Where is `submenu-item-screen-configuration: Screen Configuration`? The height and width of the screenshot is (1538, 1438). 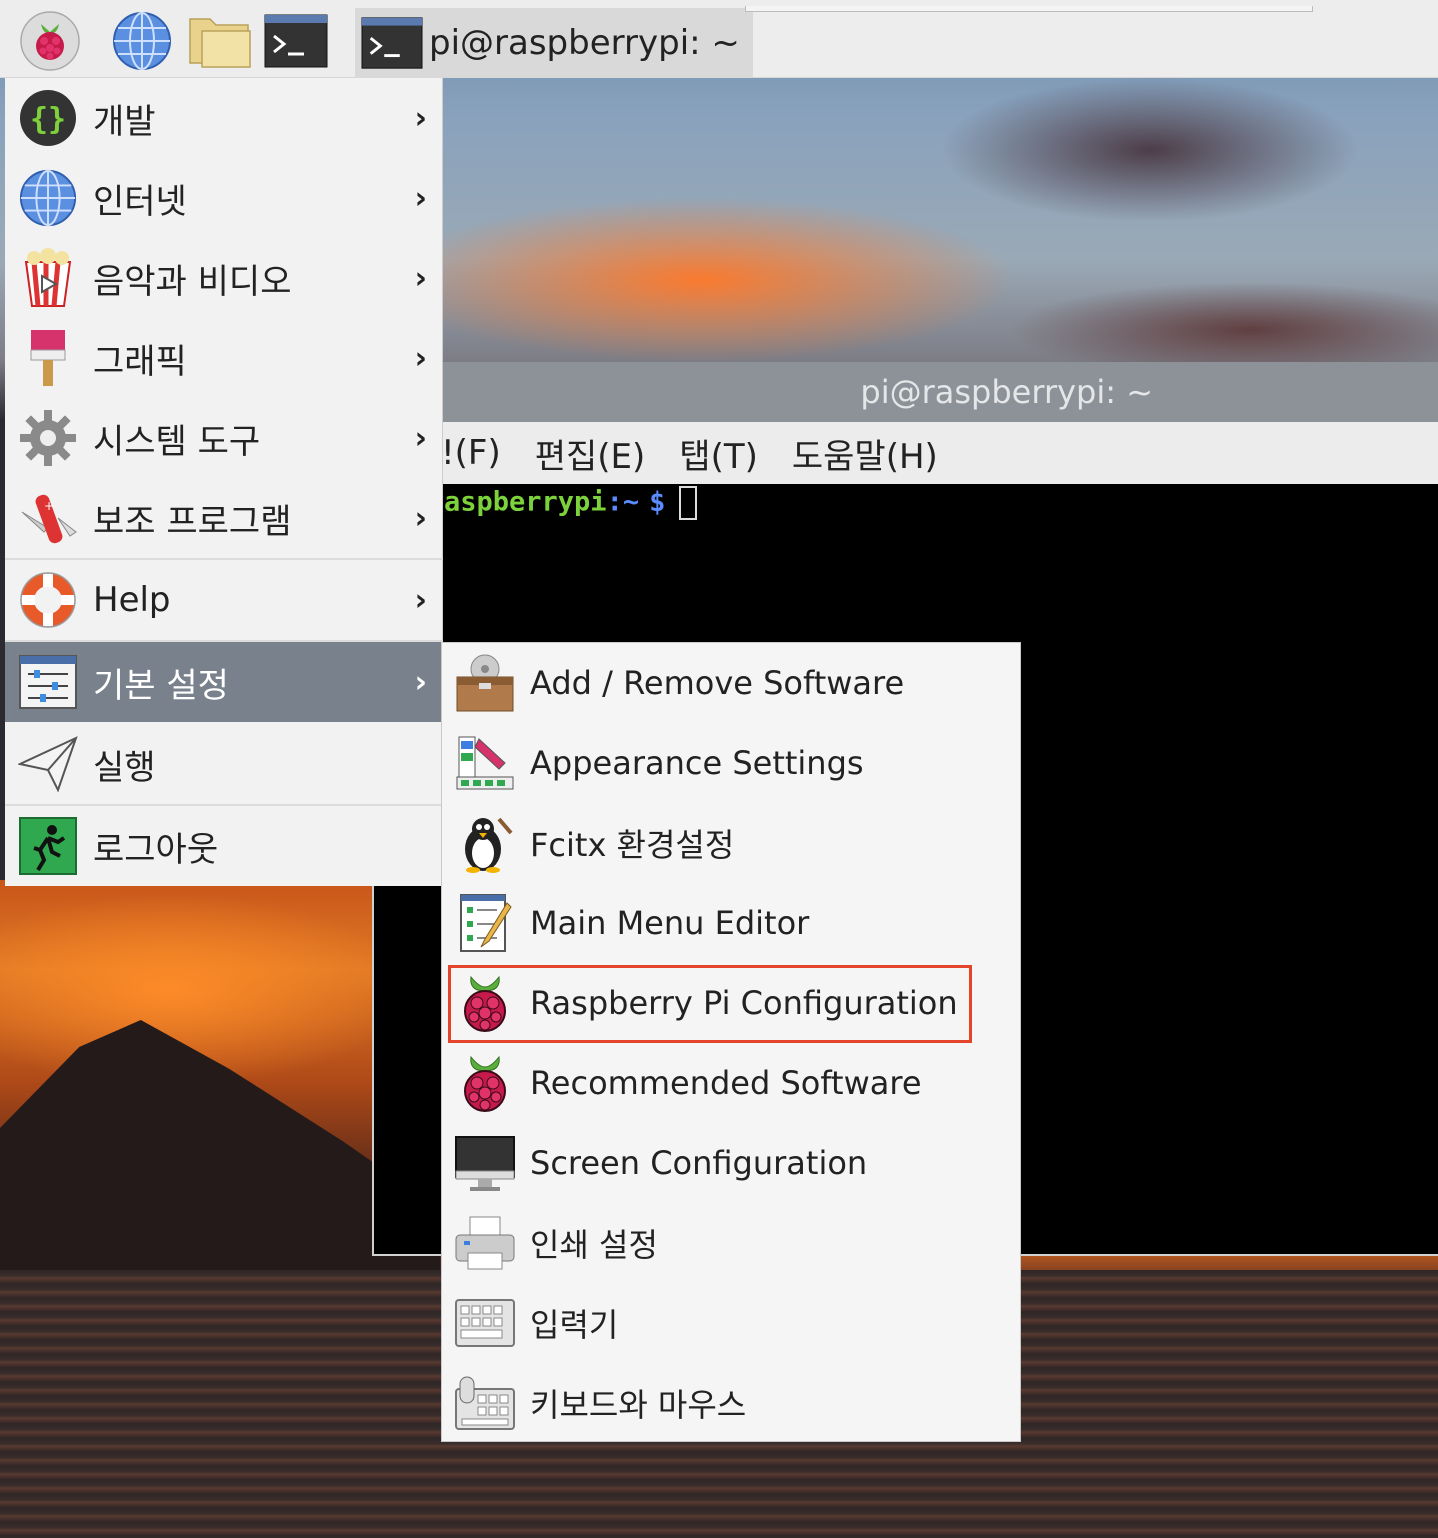 submenu-item-screen-configuration: Screen Configuration is located at coordinates (732, 1163).